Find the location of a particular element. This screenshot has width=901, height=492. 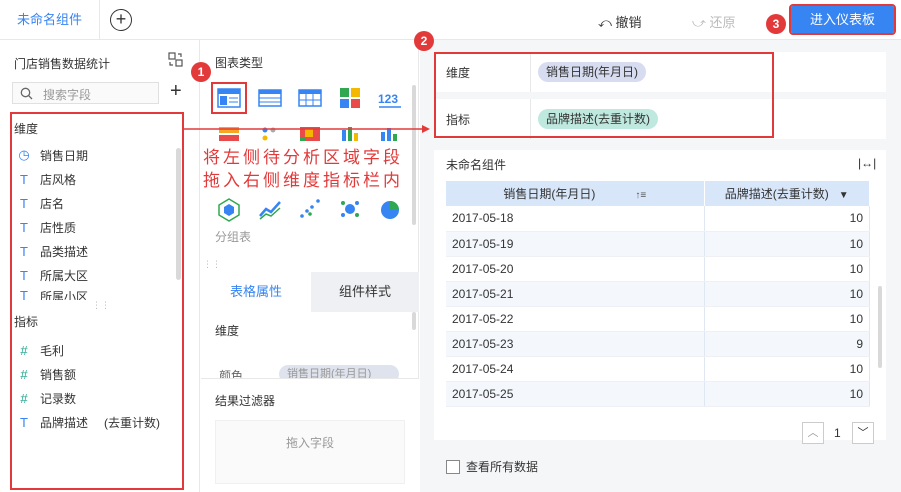

chart-type-scrollbar is located at coordinates (414, 155).